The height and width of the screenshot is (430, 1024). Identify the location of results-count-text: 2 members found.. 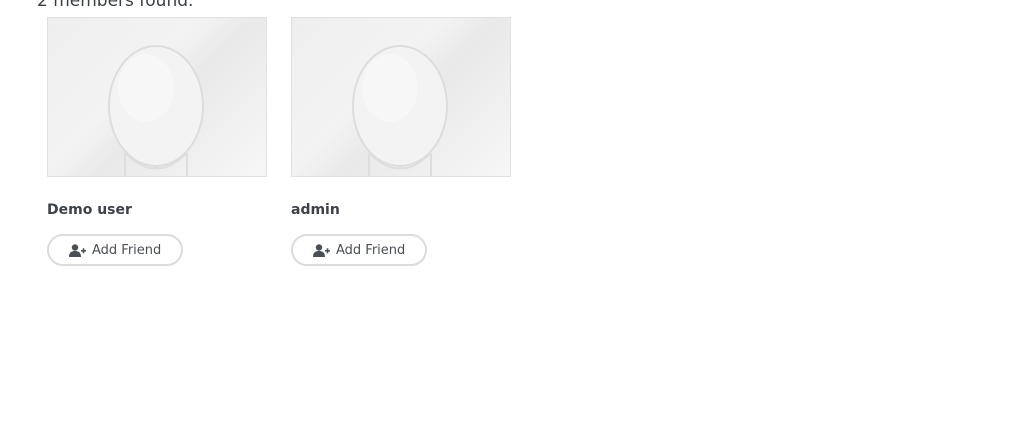
(115, 5).